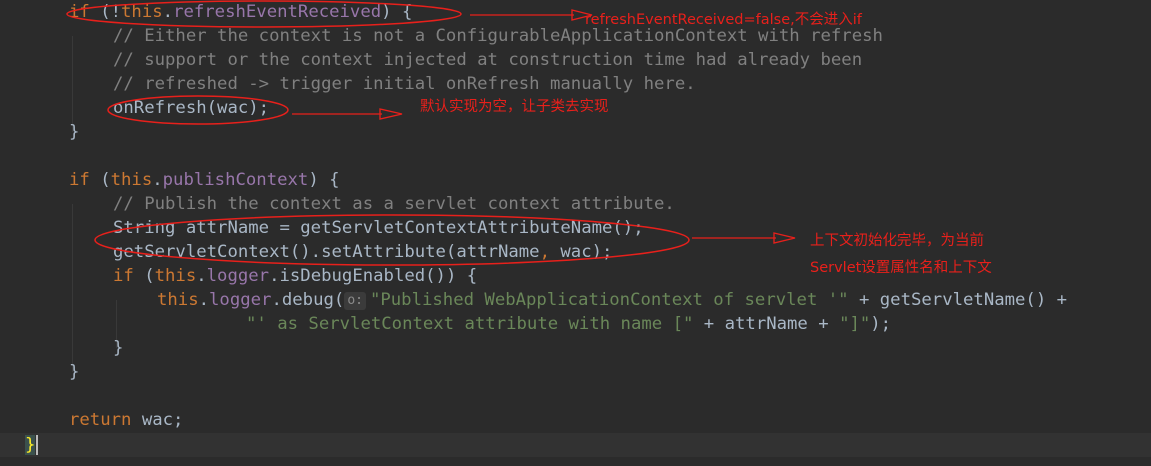  I want to click on annotation-publish-line1: 上下文初始化完毕，为当前, so click(897, 241).